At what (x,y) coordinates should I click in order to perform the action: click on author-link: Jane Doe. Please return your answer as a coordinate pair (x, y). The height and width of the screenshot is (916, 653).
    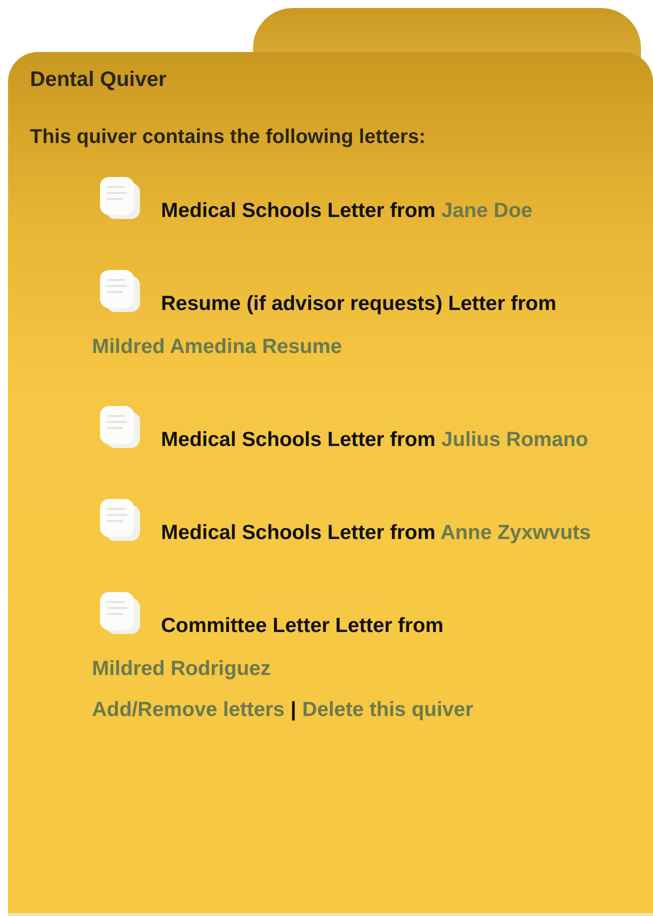
    Looking at the image, I should click on (486, 210).